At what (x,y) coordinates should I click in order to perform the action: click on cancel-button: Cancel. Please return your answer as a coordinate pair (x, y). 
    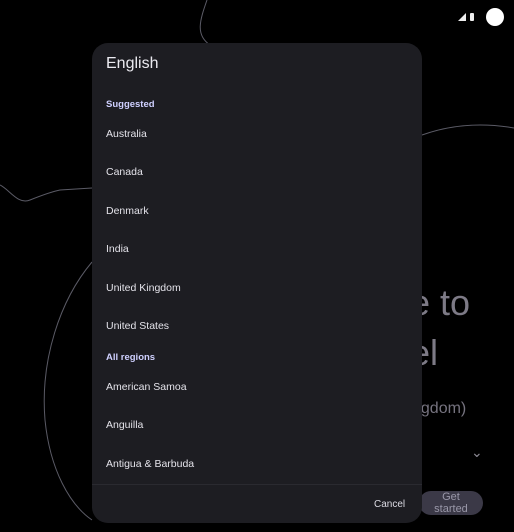
    Looking at the image, I should click on (389, 505).